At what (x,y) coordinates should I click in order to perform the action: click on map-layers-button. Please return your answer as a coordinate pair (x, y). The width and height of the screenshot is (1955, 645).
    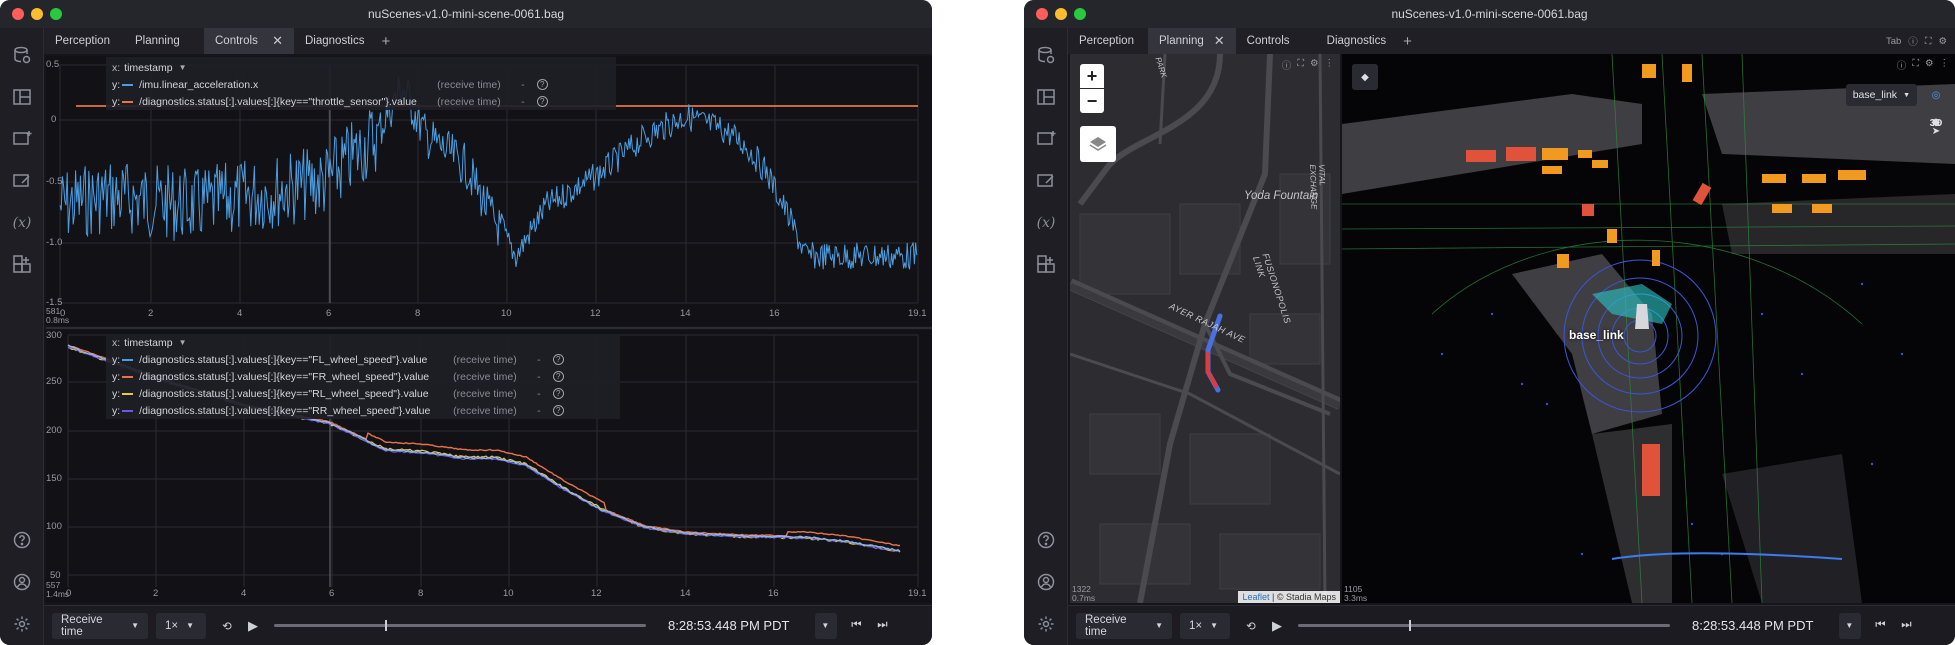
    Looking at the image, I should click on (1098, 144).